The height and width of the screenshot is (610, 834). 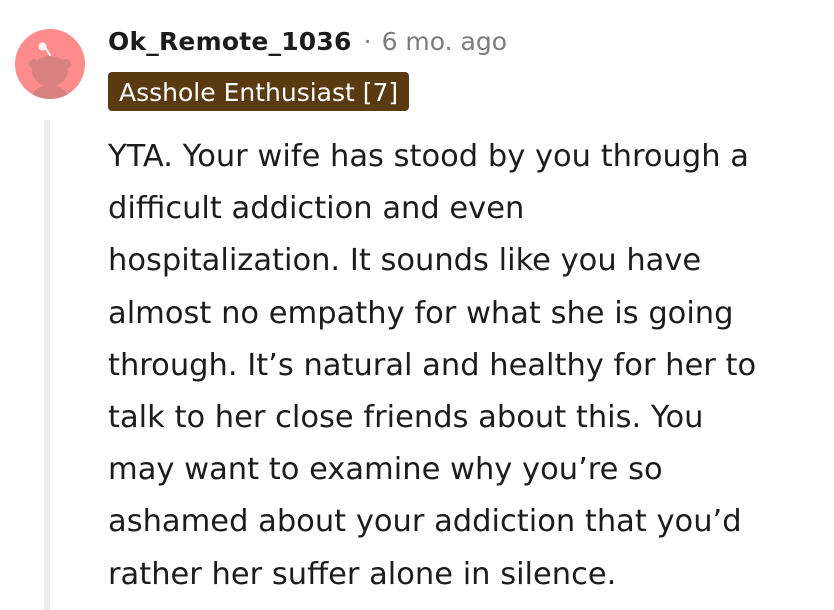 What do you see at coordinates (421, 313) in the screenshot?
I see `comment-body-line: almost no empathy for what she is going` at bounding box center [421, 313].